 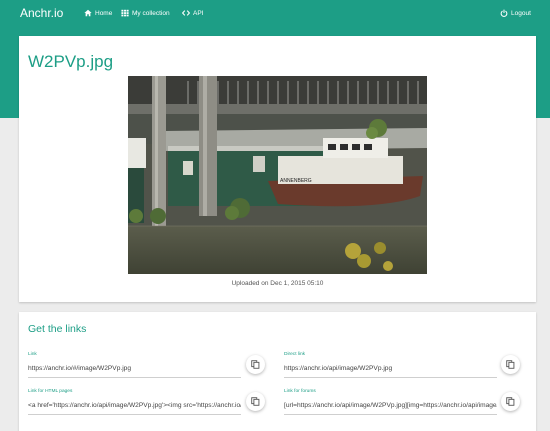 What do you see at coordinates (295, 354) in the screenshot?
I see `direct-link-label: Direct link` at bounding box center [295, 354].